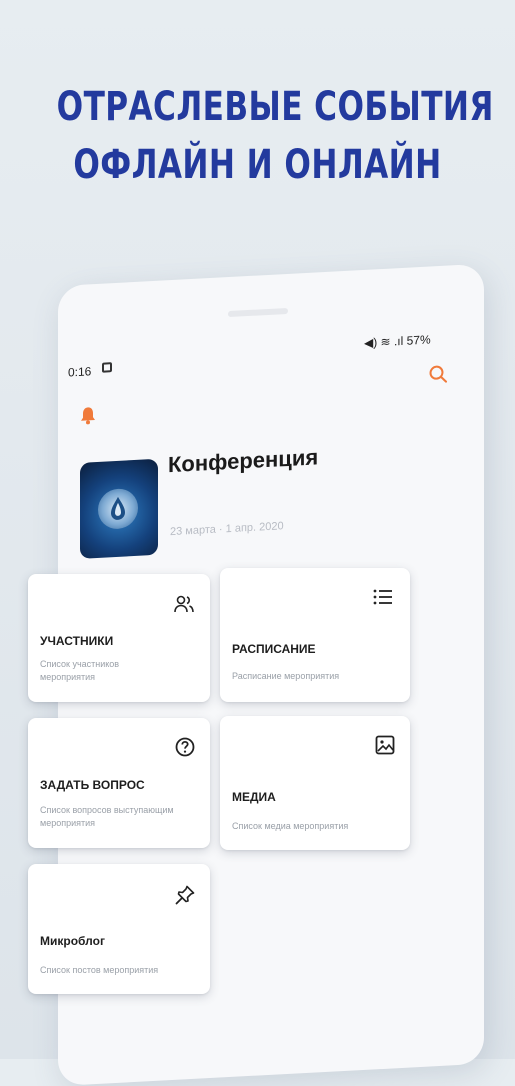 Image resolution: width=515 pixels, height=1086 pixels. I want to click on status-indicators: ◀) ≋ .ıl 57%, so click(397, 341).